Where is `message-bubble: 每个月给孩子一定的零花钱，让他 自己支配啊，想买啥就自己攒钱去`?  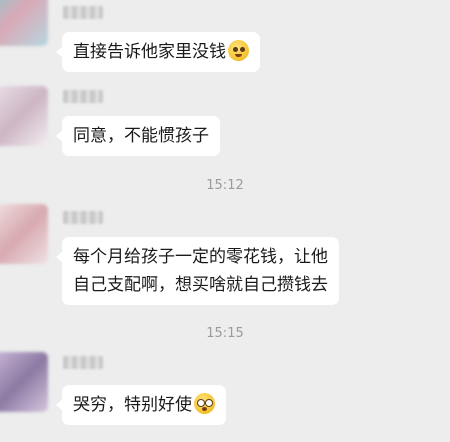
message-bubble: 每个月给孩子一定的零花钱，让他 自己支配啊，想买啥就自己攒钱去 is located at coordinates (197, 271).